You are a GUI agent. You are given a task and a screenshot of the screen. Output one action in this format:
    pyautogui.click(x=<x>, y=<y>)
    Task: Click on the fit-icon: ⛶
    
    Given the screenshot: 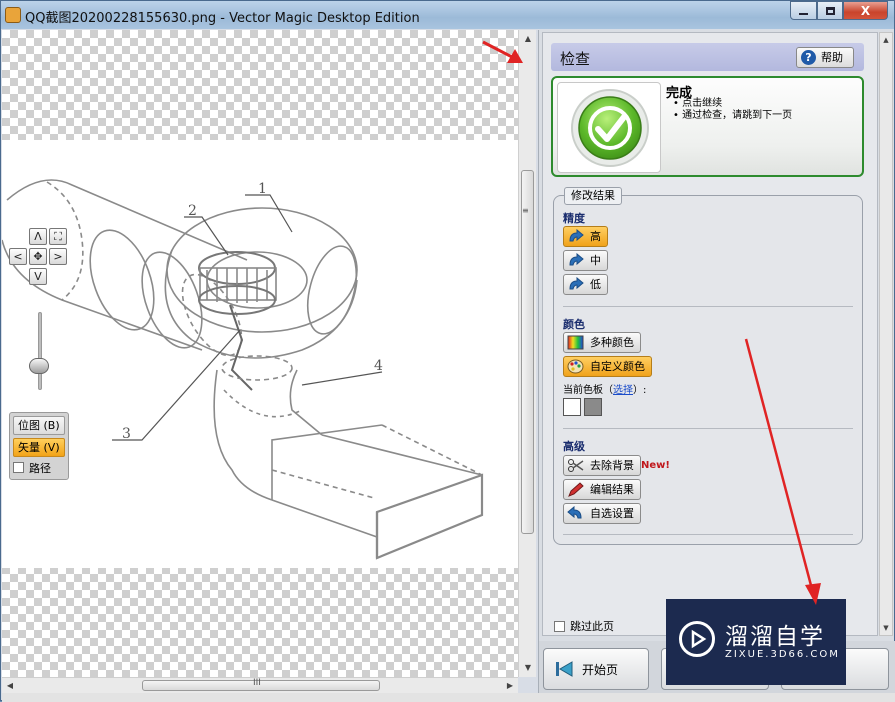 What is the action you would take?
    pyautogui.click(x=58, y=236)
    